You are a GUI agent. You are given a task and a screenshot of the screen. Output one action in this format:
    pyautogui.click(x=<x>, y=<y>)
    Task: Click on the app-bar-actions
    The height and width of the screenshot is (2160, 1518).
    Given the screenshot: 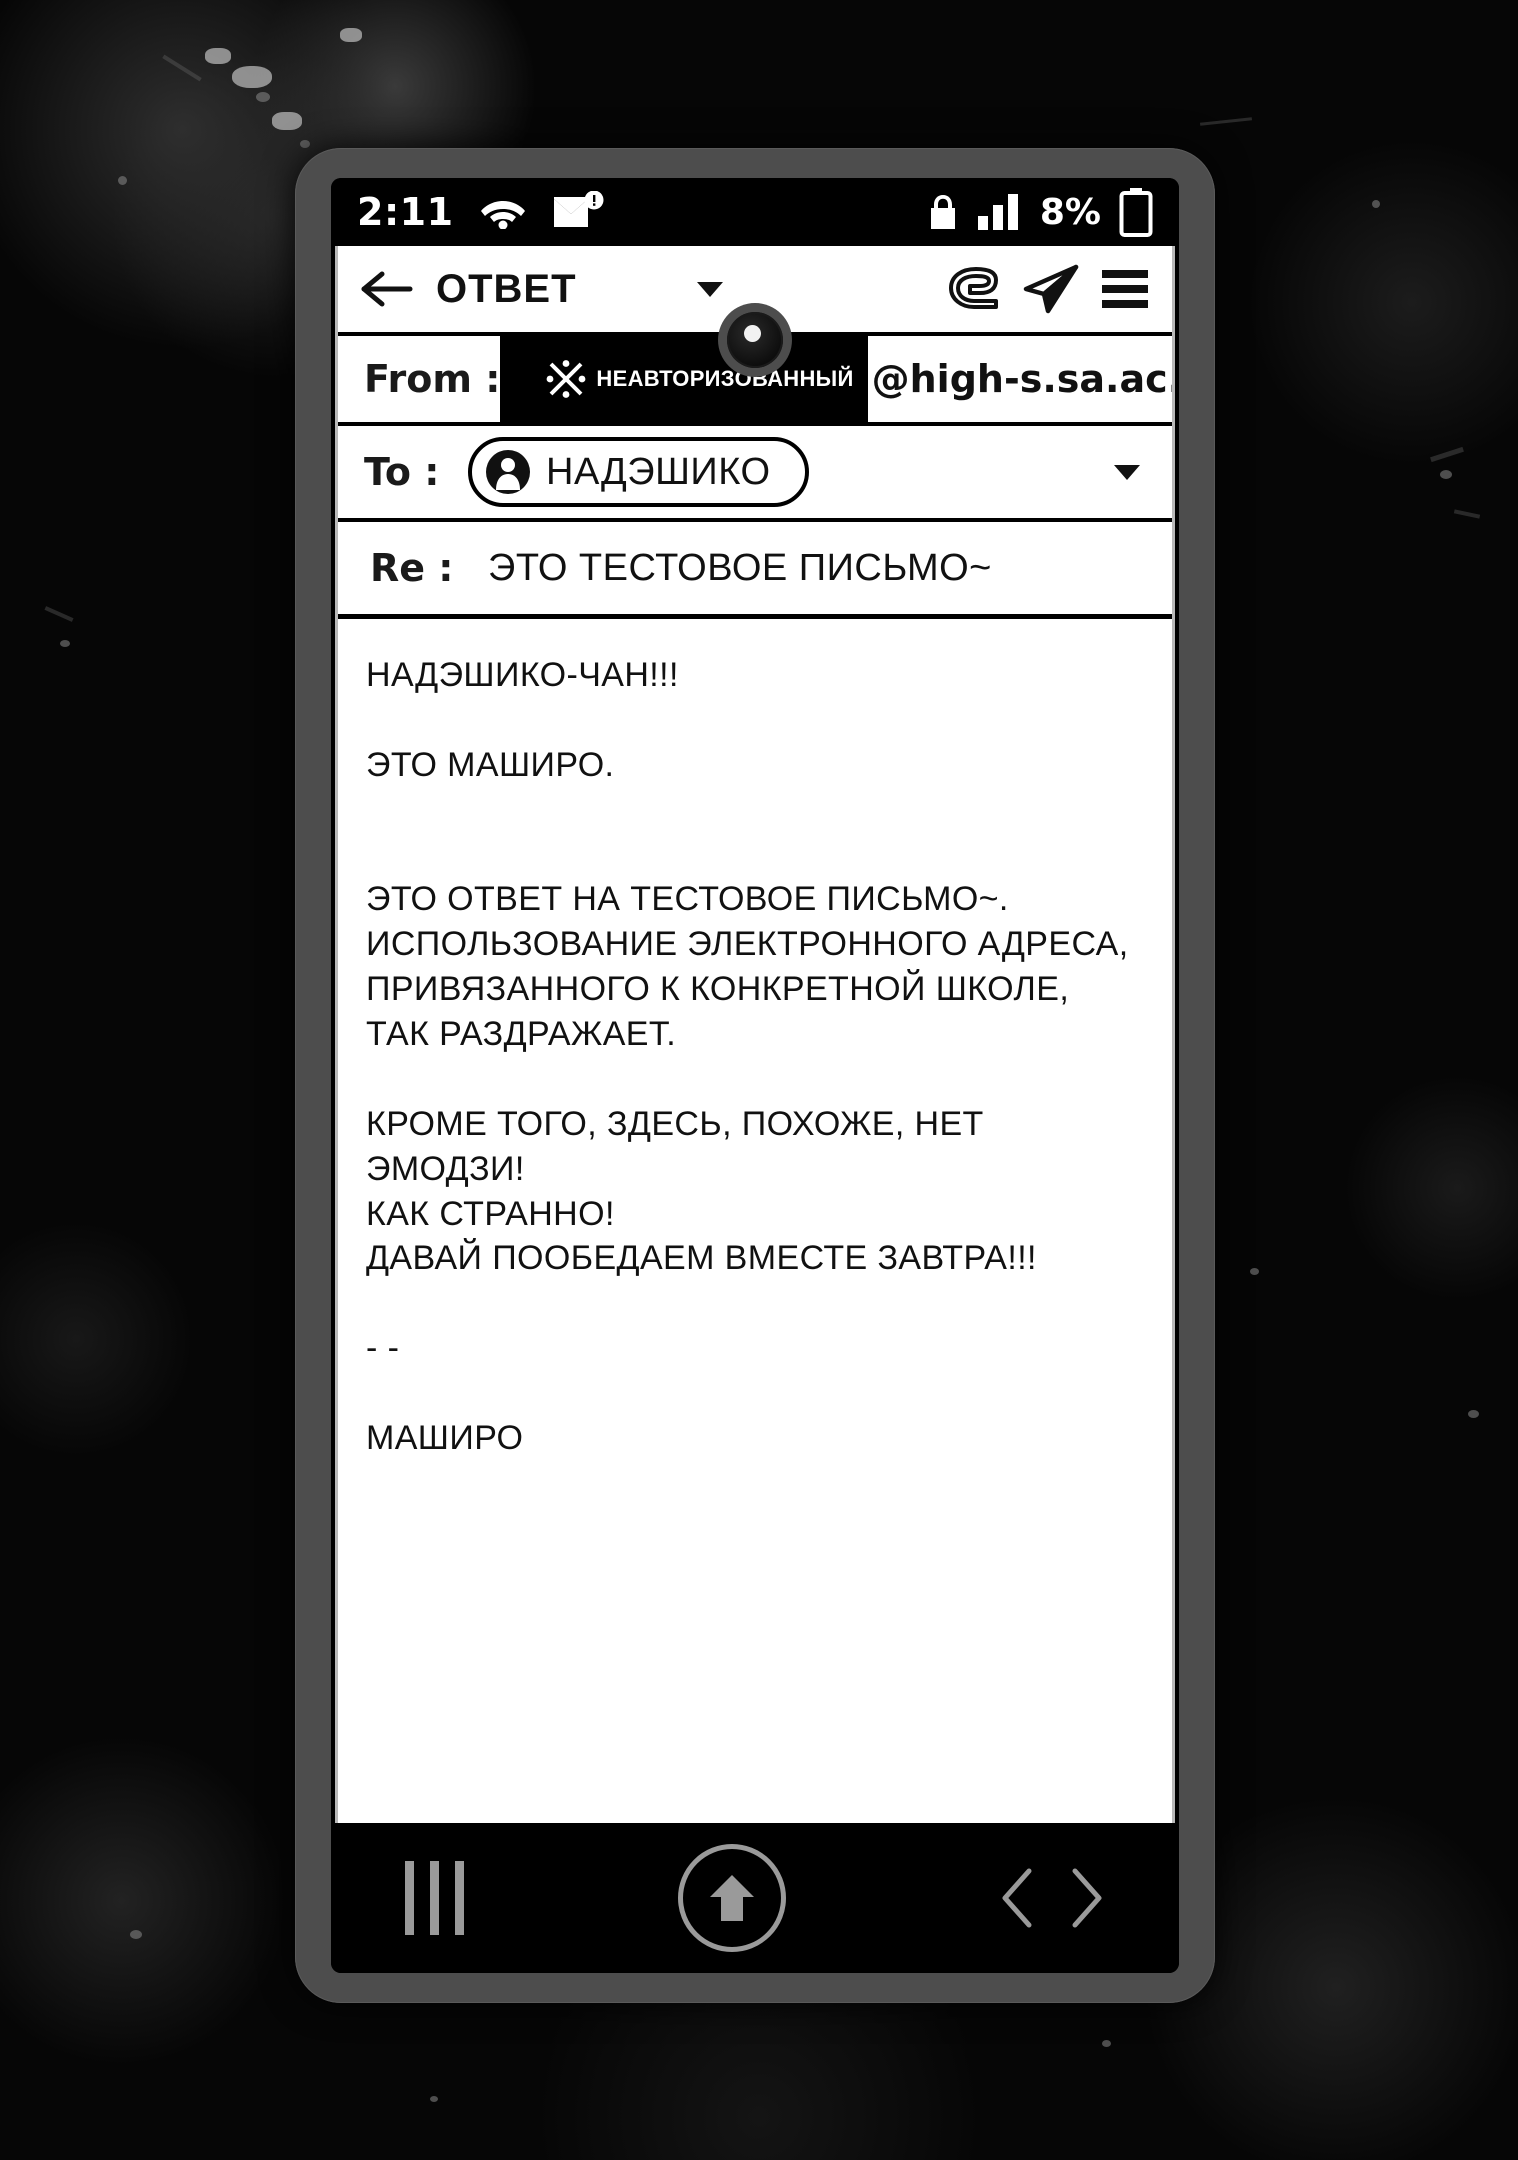 What is the action you would take?
    pyautogui.click(x=1048, y=289)
    